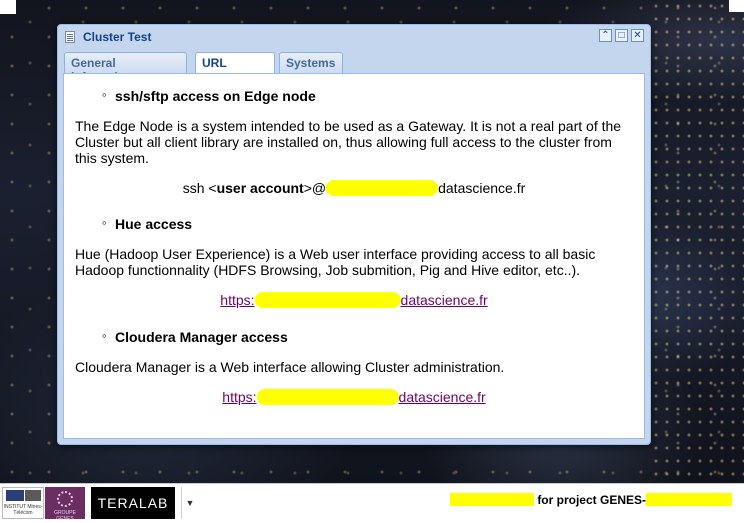 This screenshot has width=744, height=523. I want to click on groupe-genes-logo: GROUPE GENES, so click(65, 504).